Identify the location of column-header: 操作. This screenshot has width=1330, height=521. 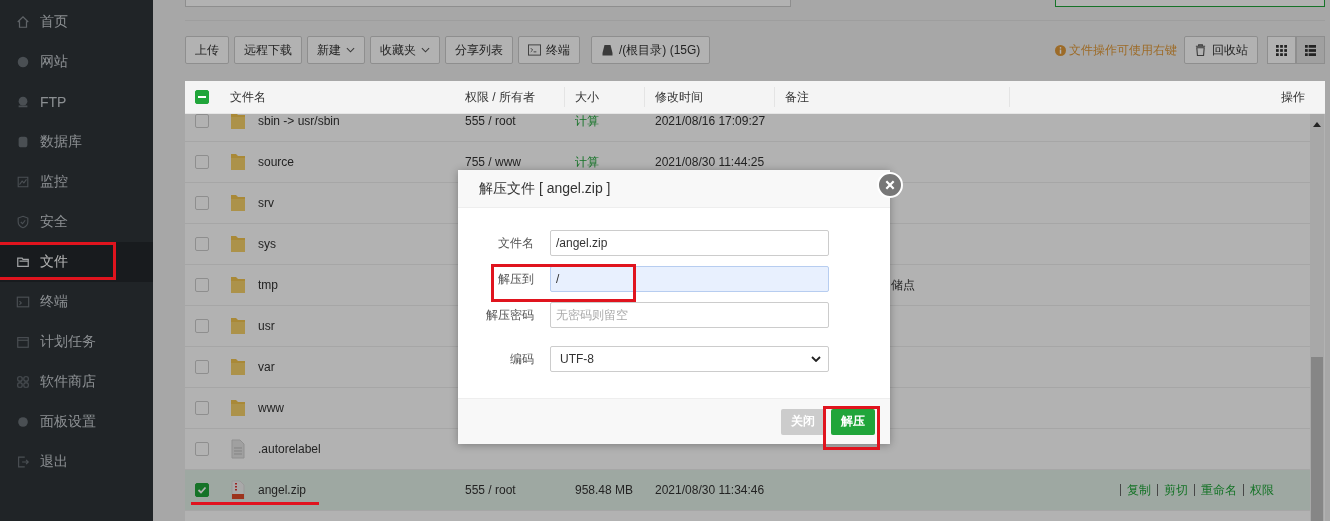
(1293, 97).